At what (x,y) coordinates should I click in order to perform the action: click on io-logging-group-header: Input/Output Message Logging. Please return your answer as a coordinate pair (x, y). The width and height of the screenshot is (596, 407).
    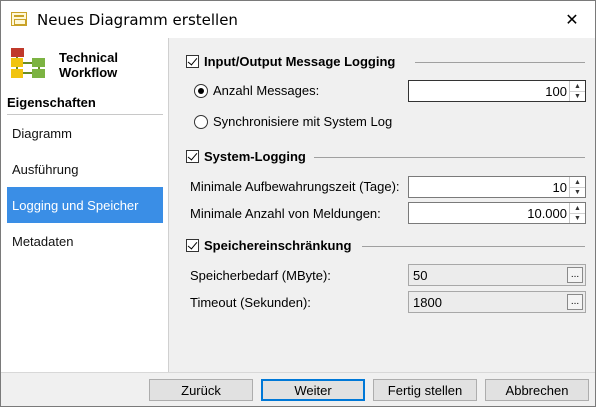
    Looking at the image, I should click on (290, 61).